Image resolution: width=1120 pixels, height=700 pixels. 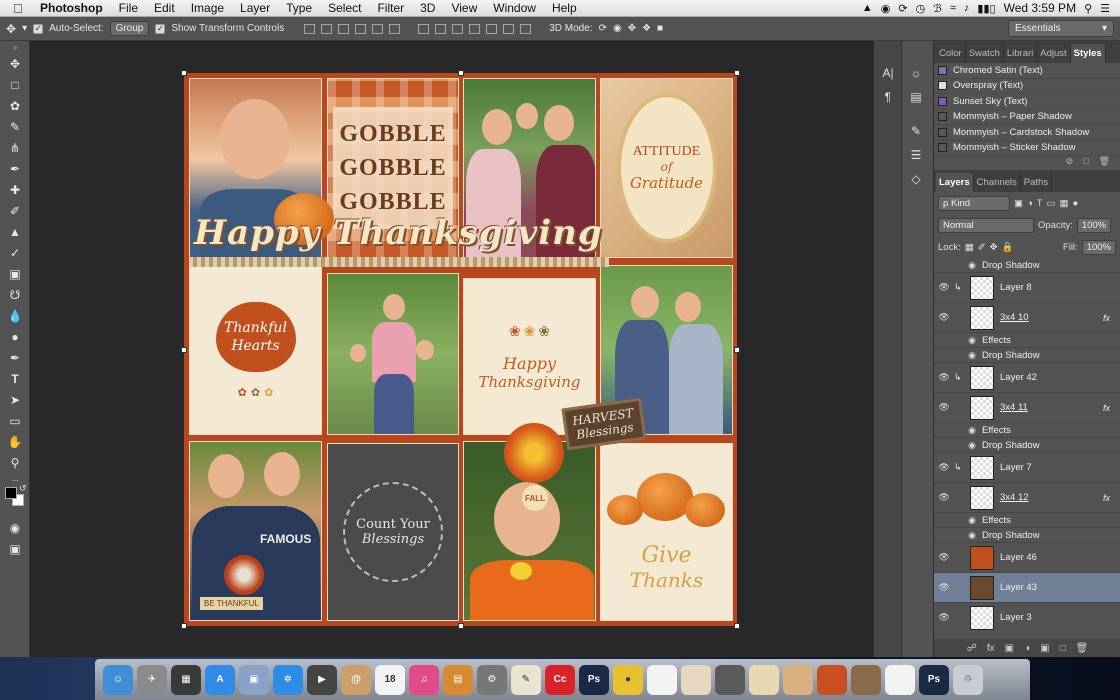 I want to click on layer-name: Layer 3, so click(x=1016, y=617).